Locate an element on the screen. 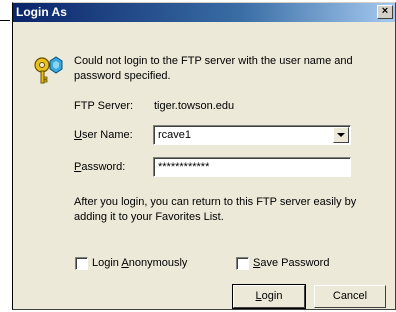 The width and height of the screenshot is (396, 312). close-button: × is located at coordinates (385, 12).